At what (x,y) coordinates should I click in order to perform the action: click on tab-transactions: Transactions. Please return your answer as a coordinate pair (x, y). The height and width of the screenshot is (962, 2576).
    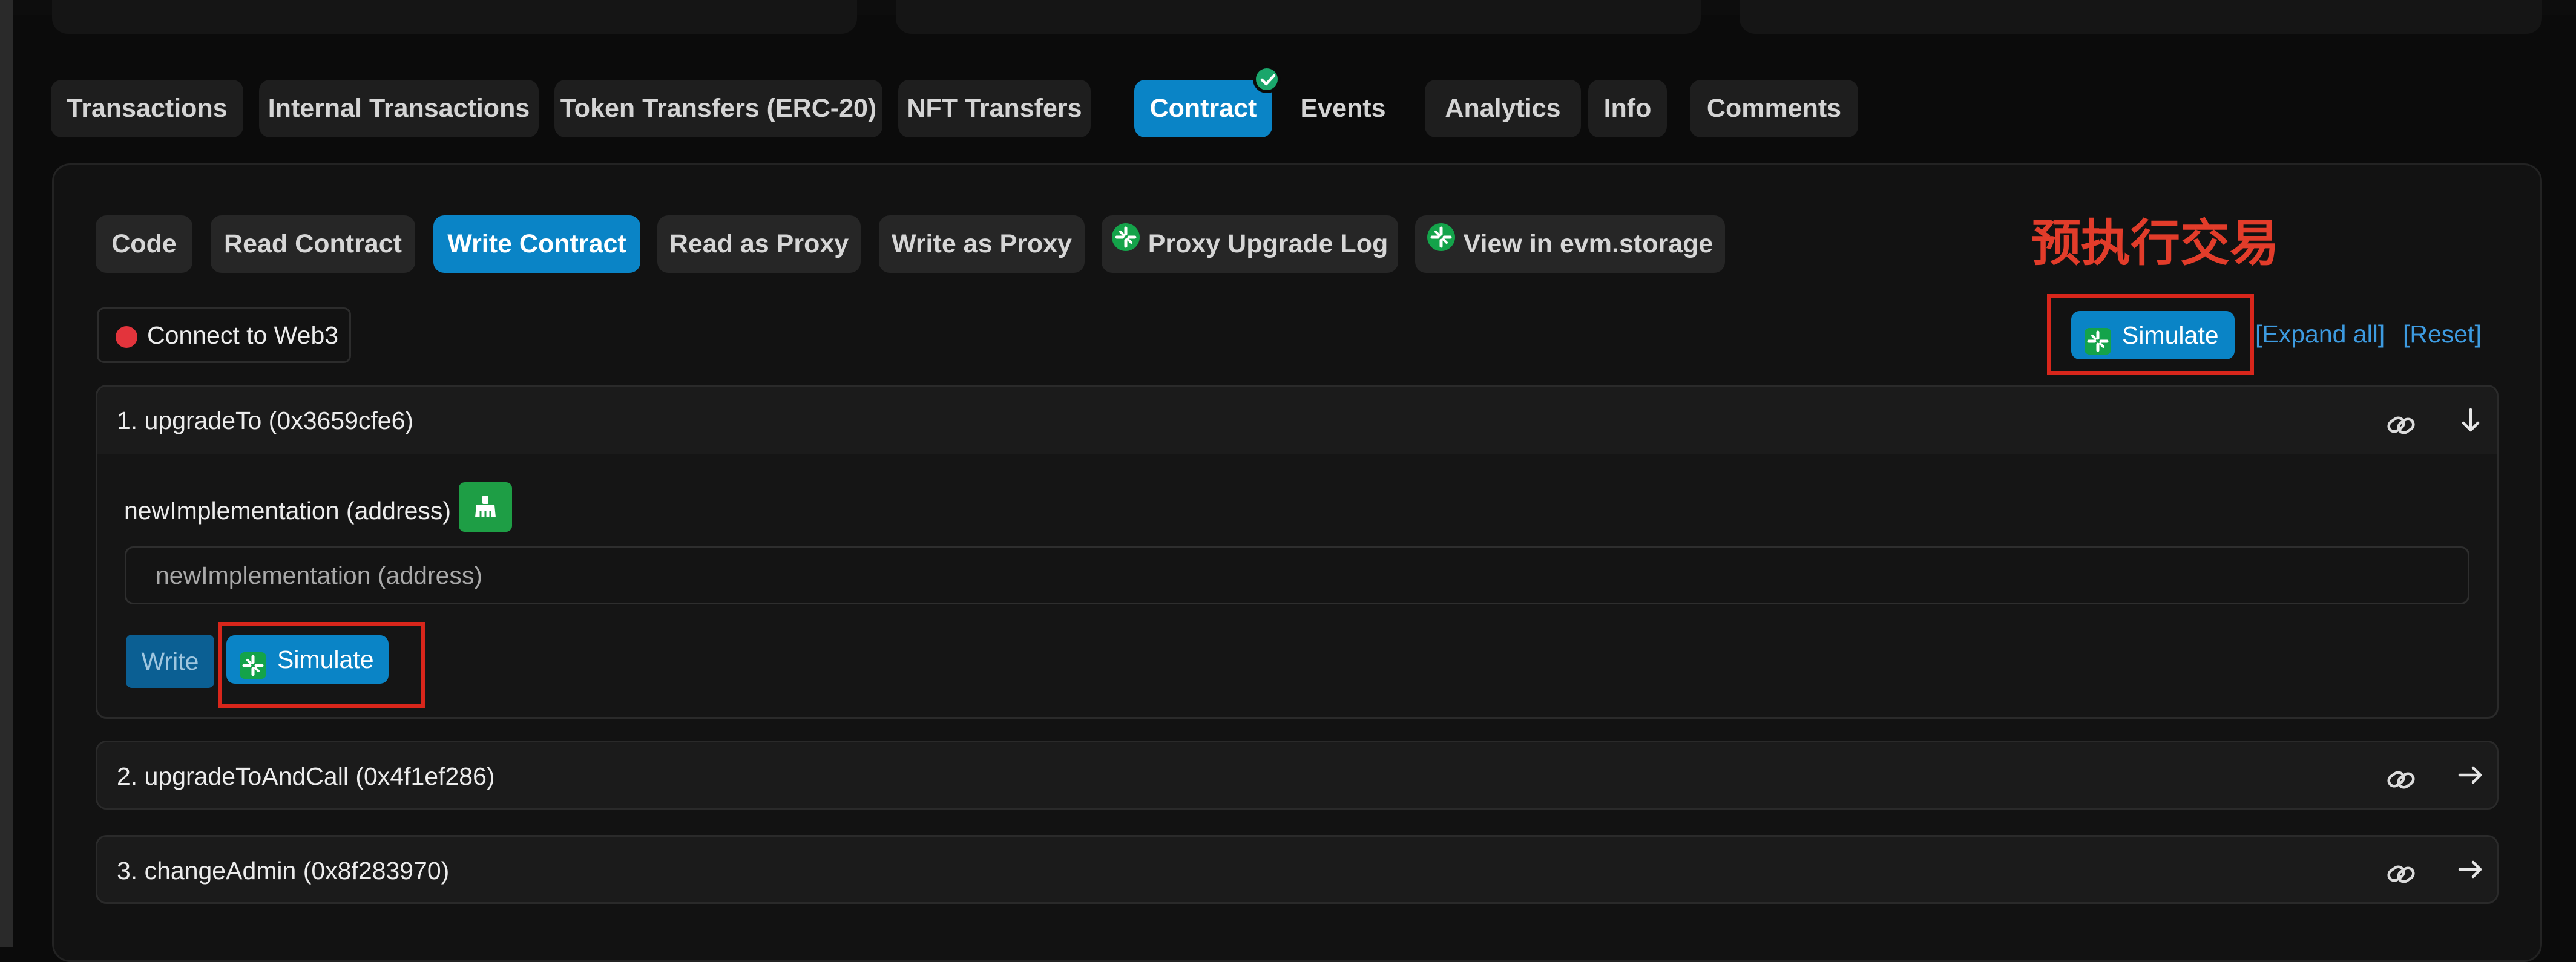
    Looking at the image, I should click on (147, 108).